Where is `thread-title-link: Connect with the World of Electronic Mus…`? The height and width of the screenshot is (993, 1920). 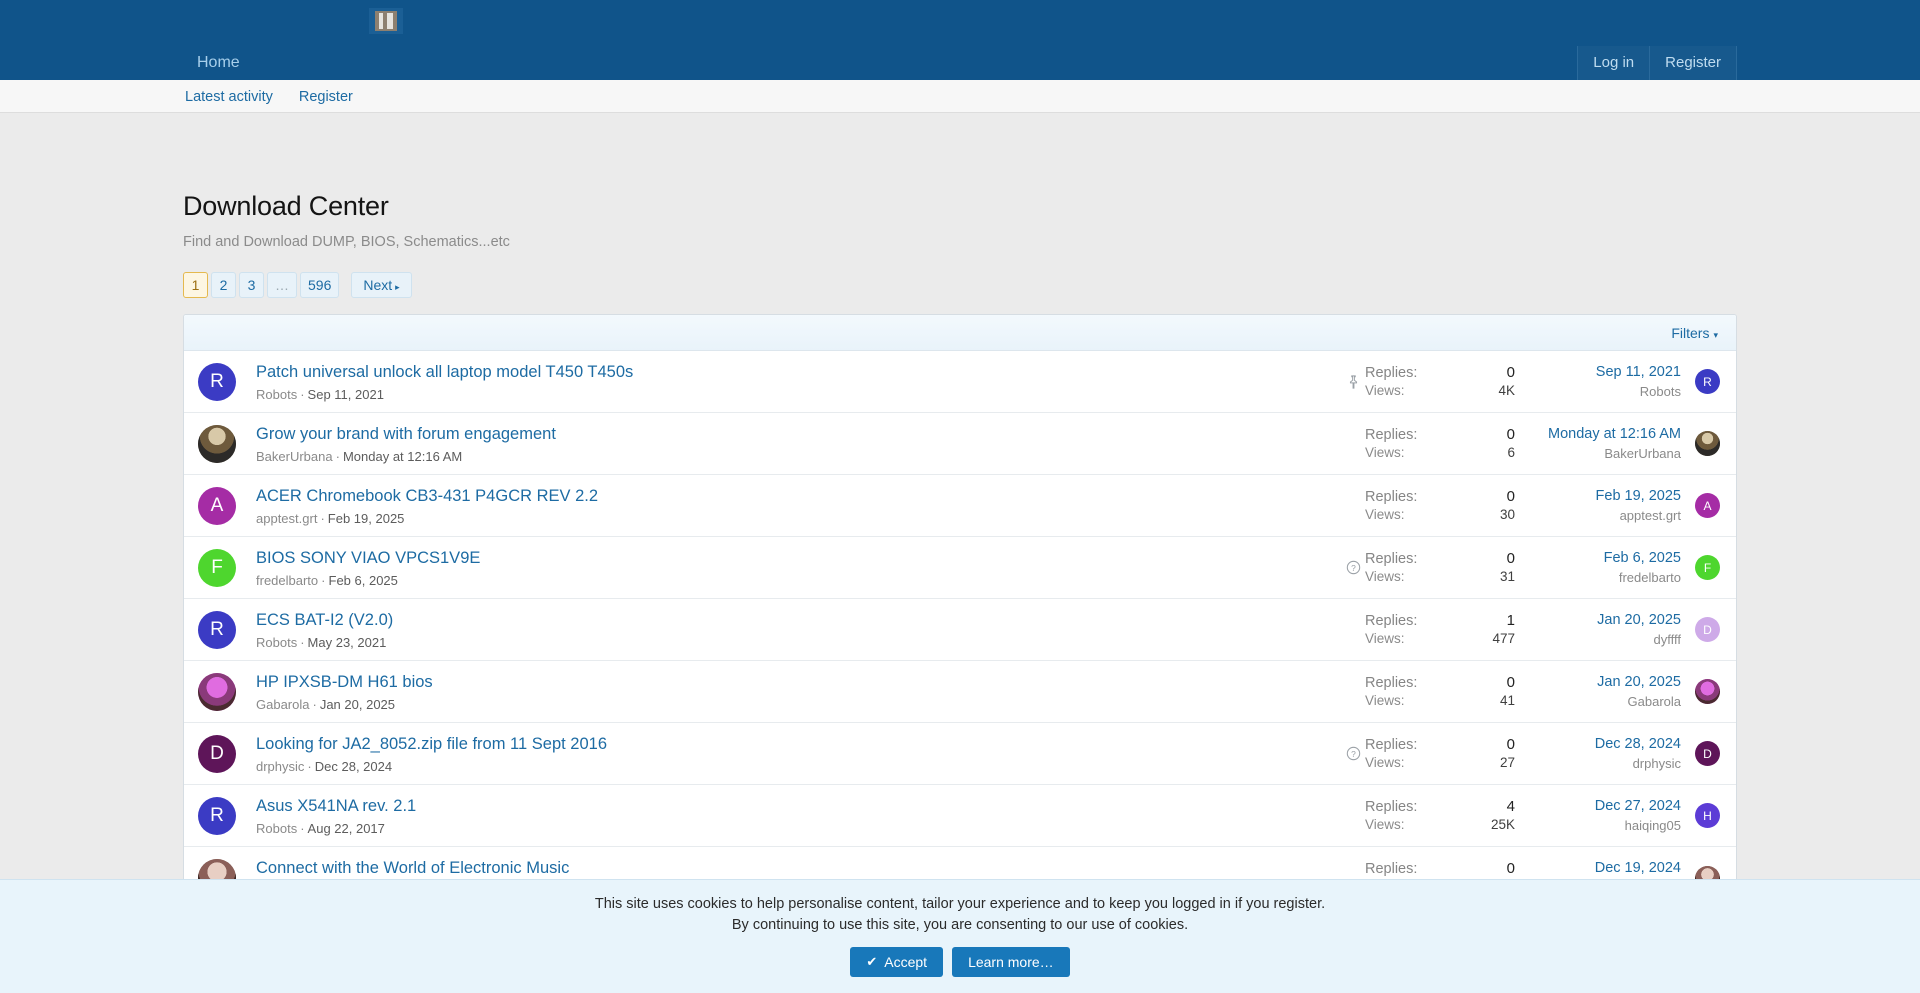
thread-title-link: Connect with the World of Electronic Mus… is located at coordinates (412, 868).